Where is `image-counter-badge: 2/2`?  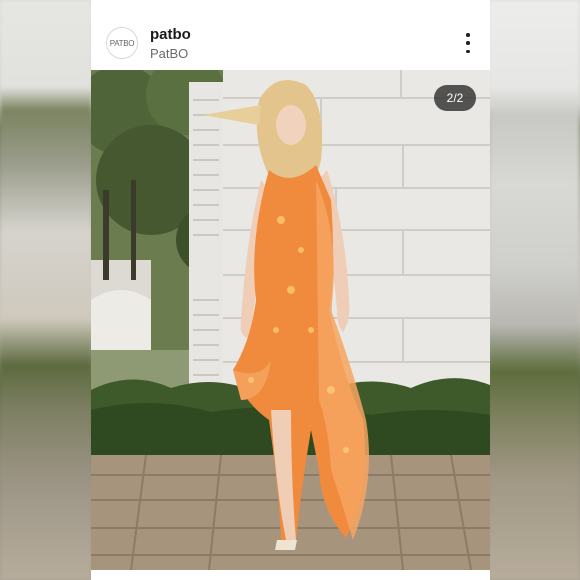
image-counter-badge: 2/2 is located at coordinates (455, 98).